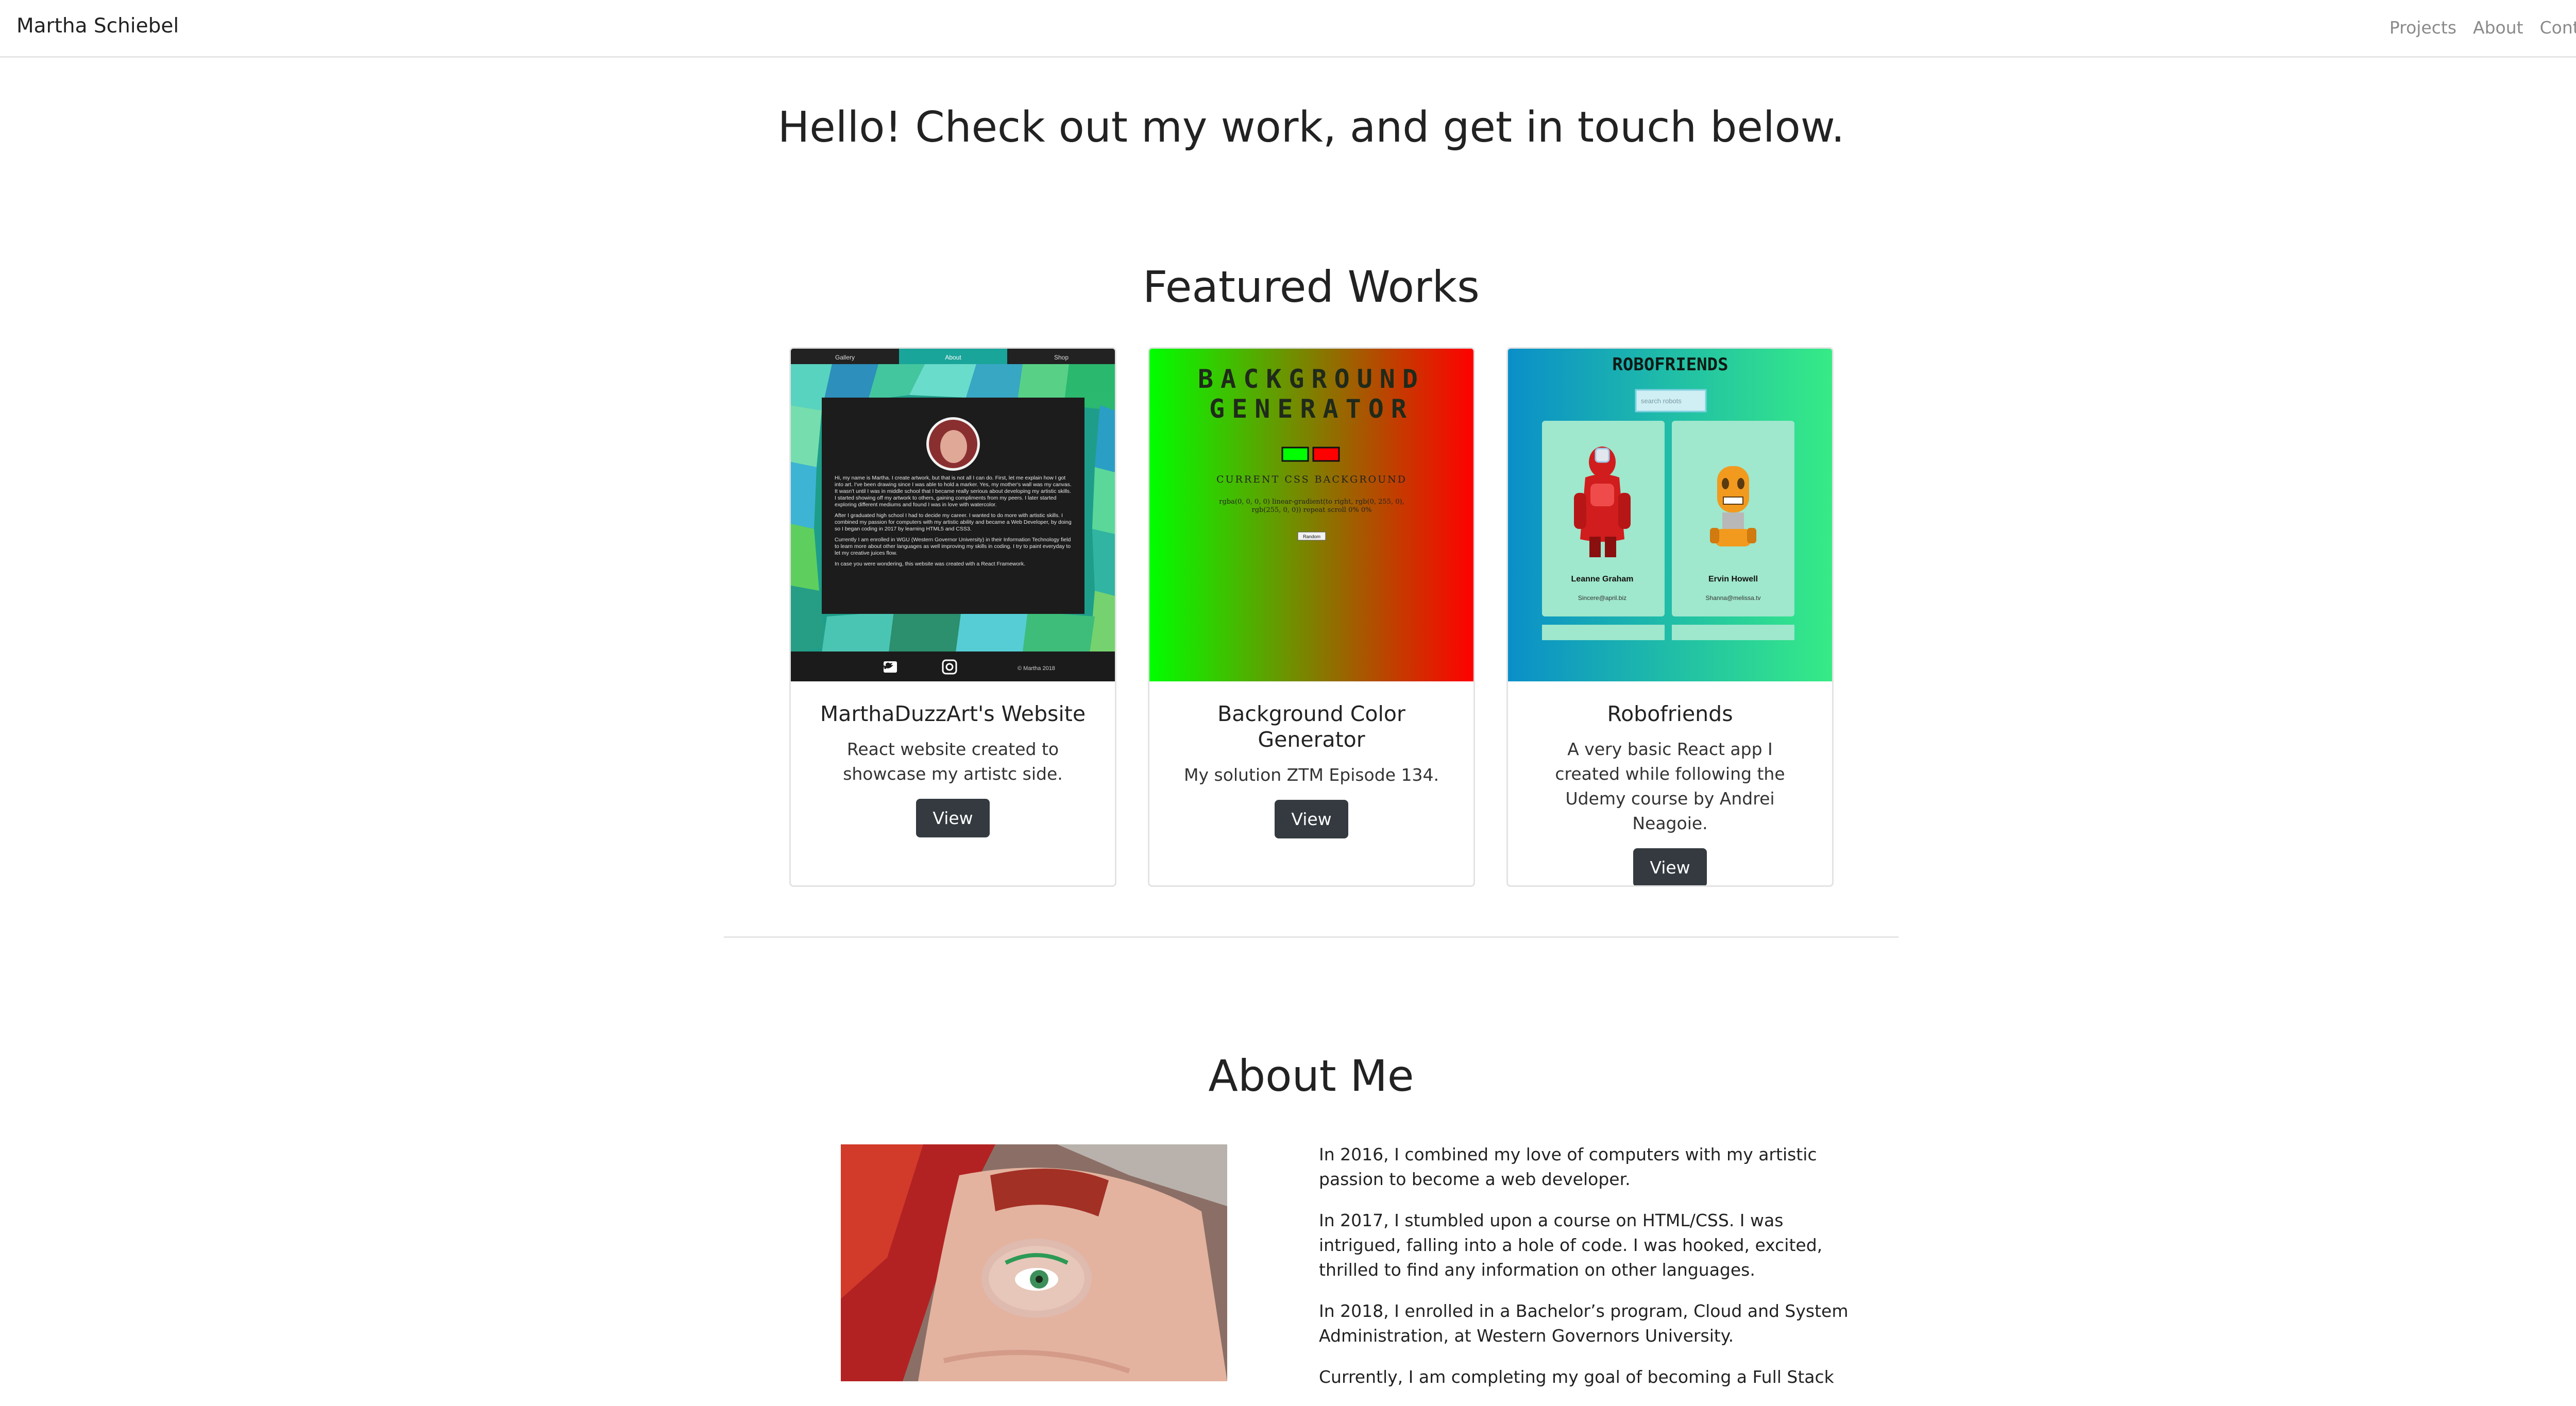 The width and height of the screenshot is (2576, 1406). What do you see at coordinates (1733, 598) in the screenshot?
I see `robot-email: Shanna@melissa.tv` at bounding box center [1733, 598].